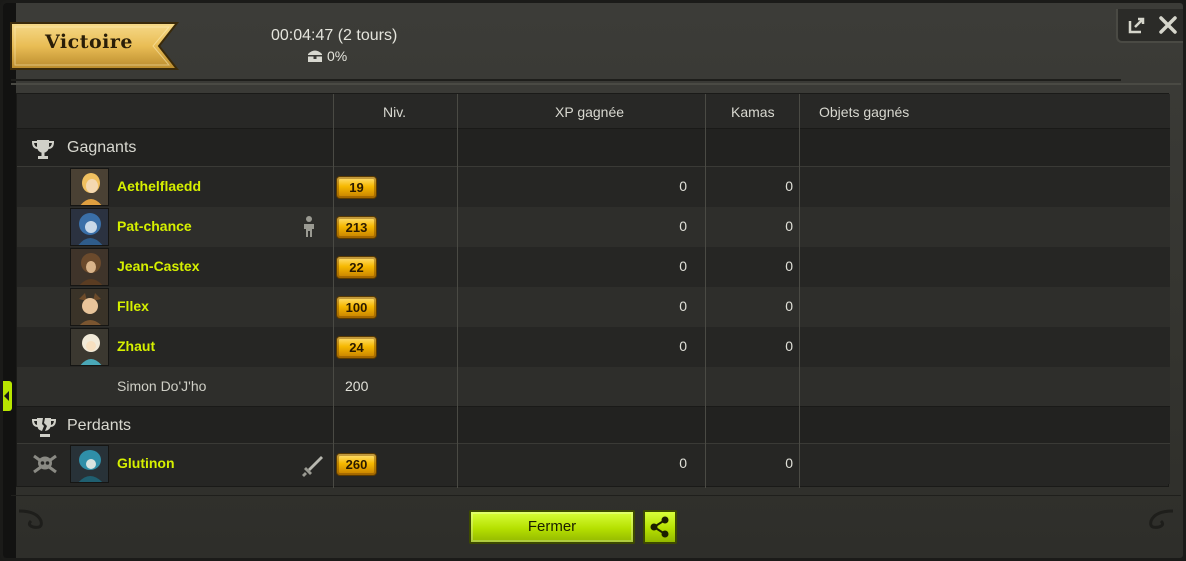 This screenshot has height=561, width=1186. What do you see at coordinates (593, 387) in the screenshot?
I see `table-row: Simon Do'J'ho 200` at bounding box center [593, 387].